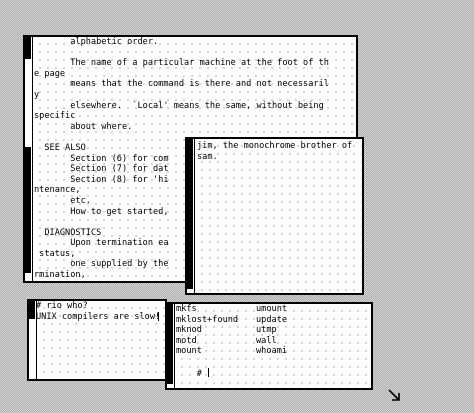  Describe the element at coordinates (272, 309) in the screenshot. I see `listing-entry: umount` at that location.